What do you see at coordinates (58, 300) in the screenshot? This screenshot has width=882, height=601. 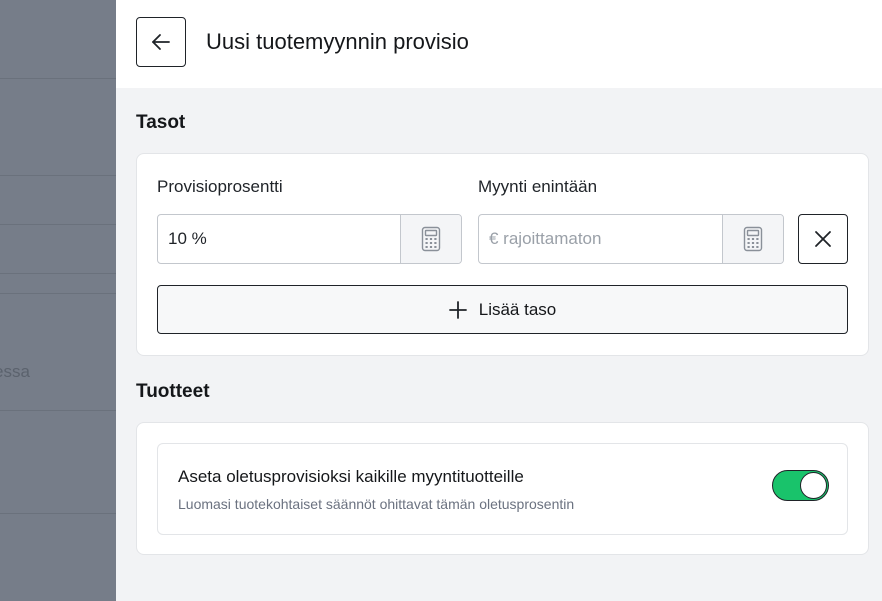 I see `background-overlay: essa` at bounding box center [58, 300].